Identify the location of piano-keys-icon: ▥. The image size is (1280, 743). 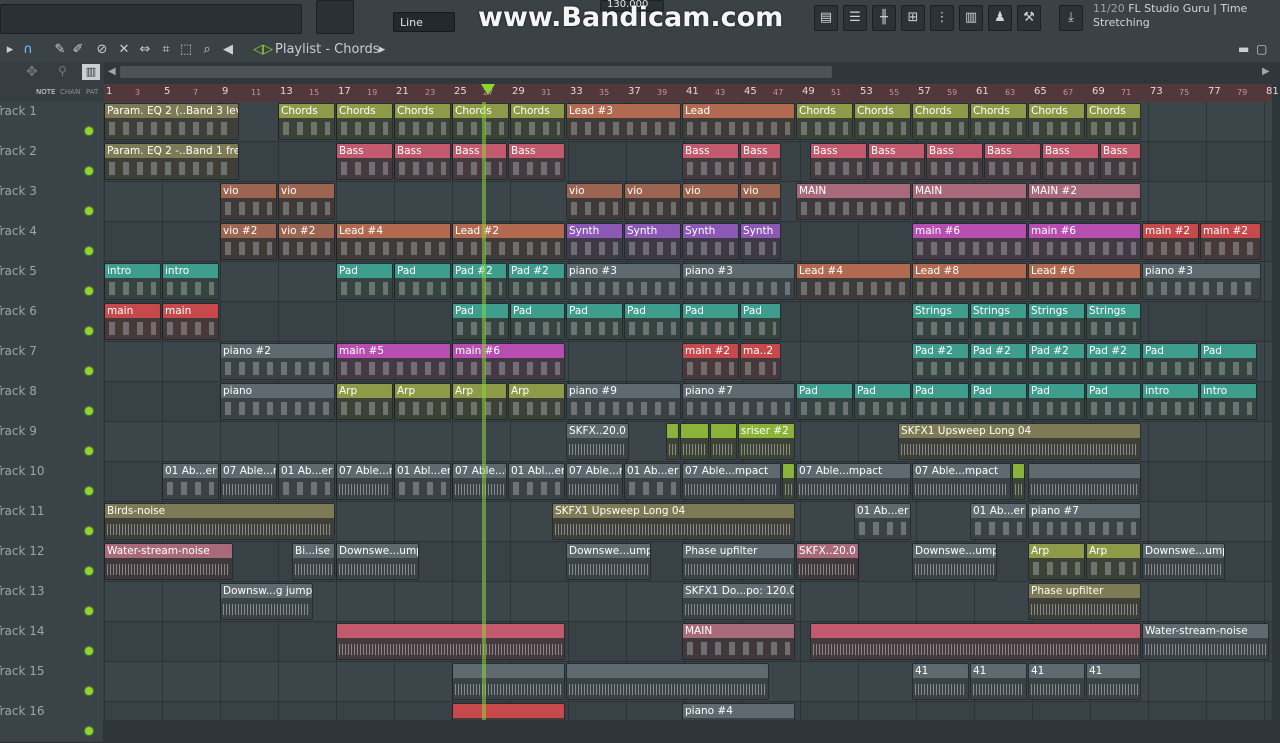
(91, 72).